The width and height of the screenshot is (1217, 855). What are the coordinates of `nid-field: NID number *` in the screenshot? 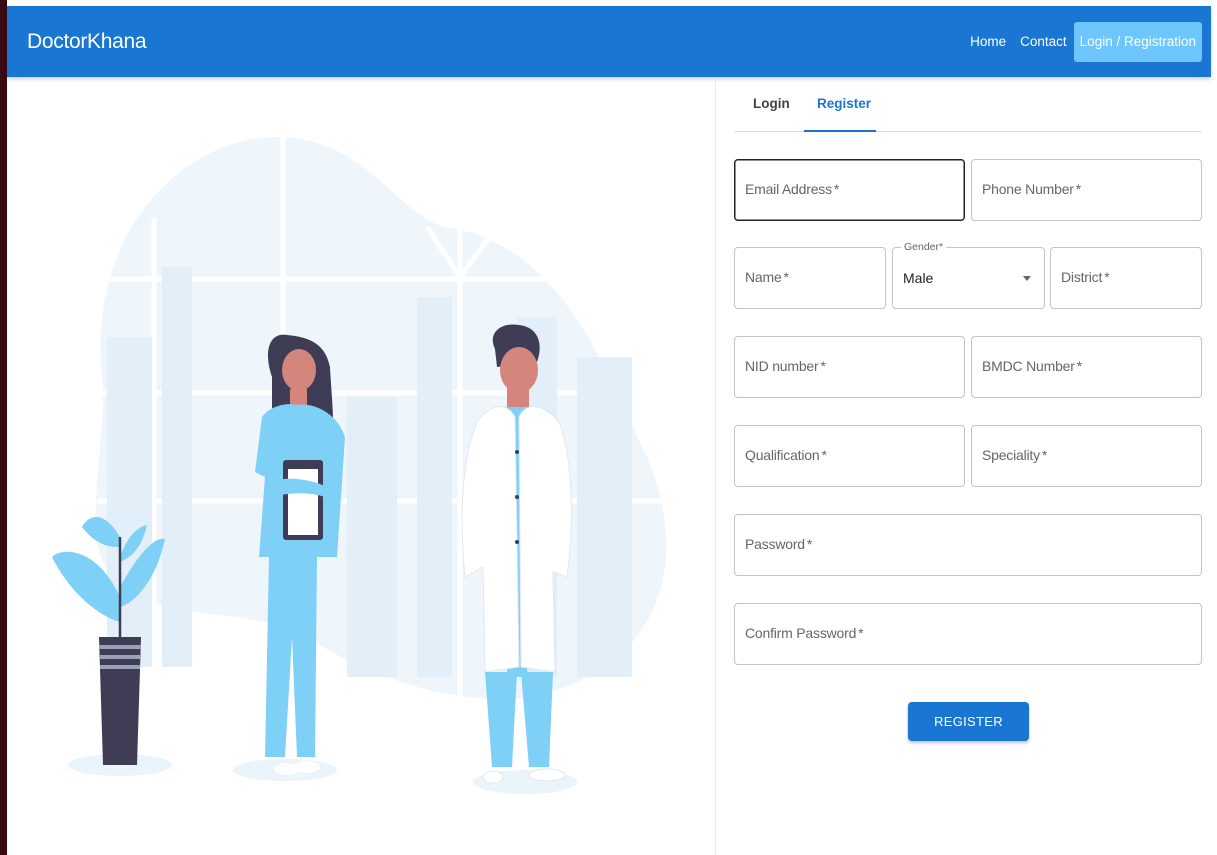 It's located at (849, 367).